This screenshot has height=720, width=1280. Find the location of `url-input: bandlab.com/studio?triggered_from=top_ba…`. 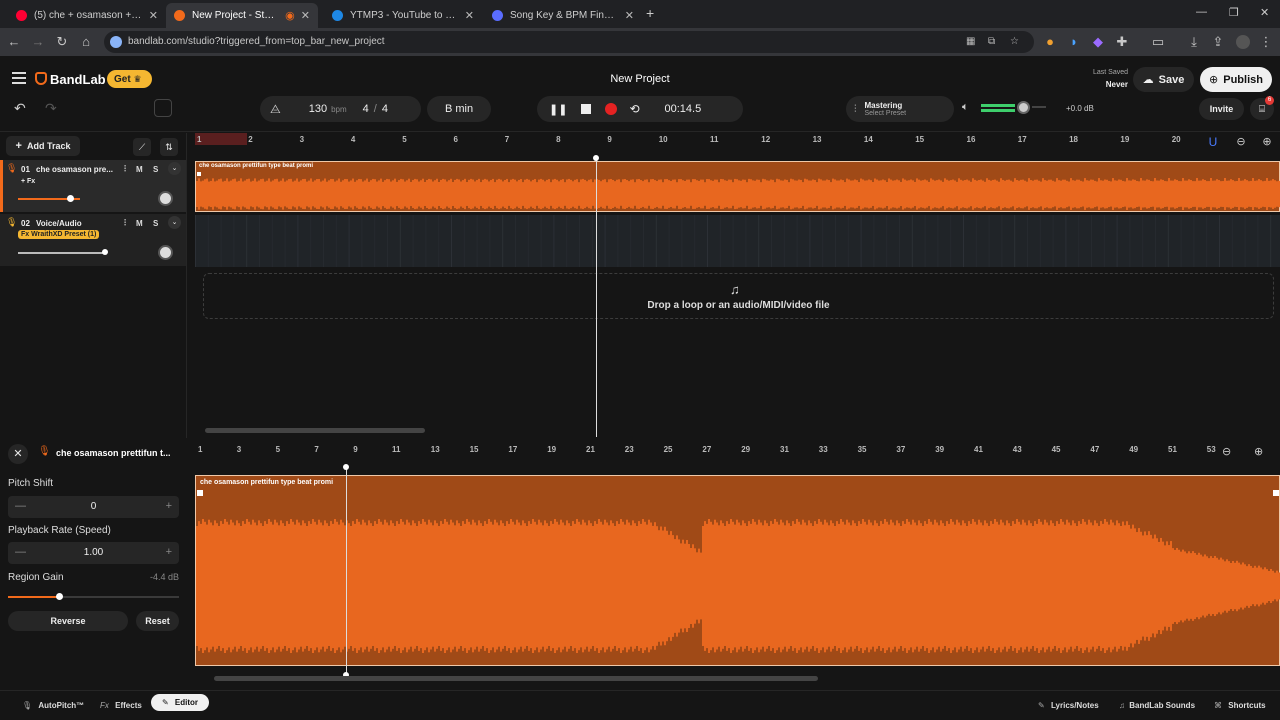

url-input: bandlab.com/studio?triggered_from=top_ba… is located at coordinates (569, 42).